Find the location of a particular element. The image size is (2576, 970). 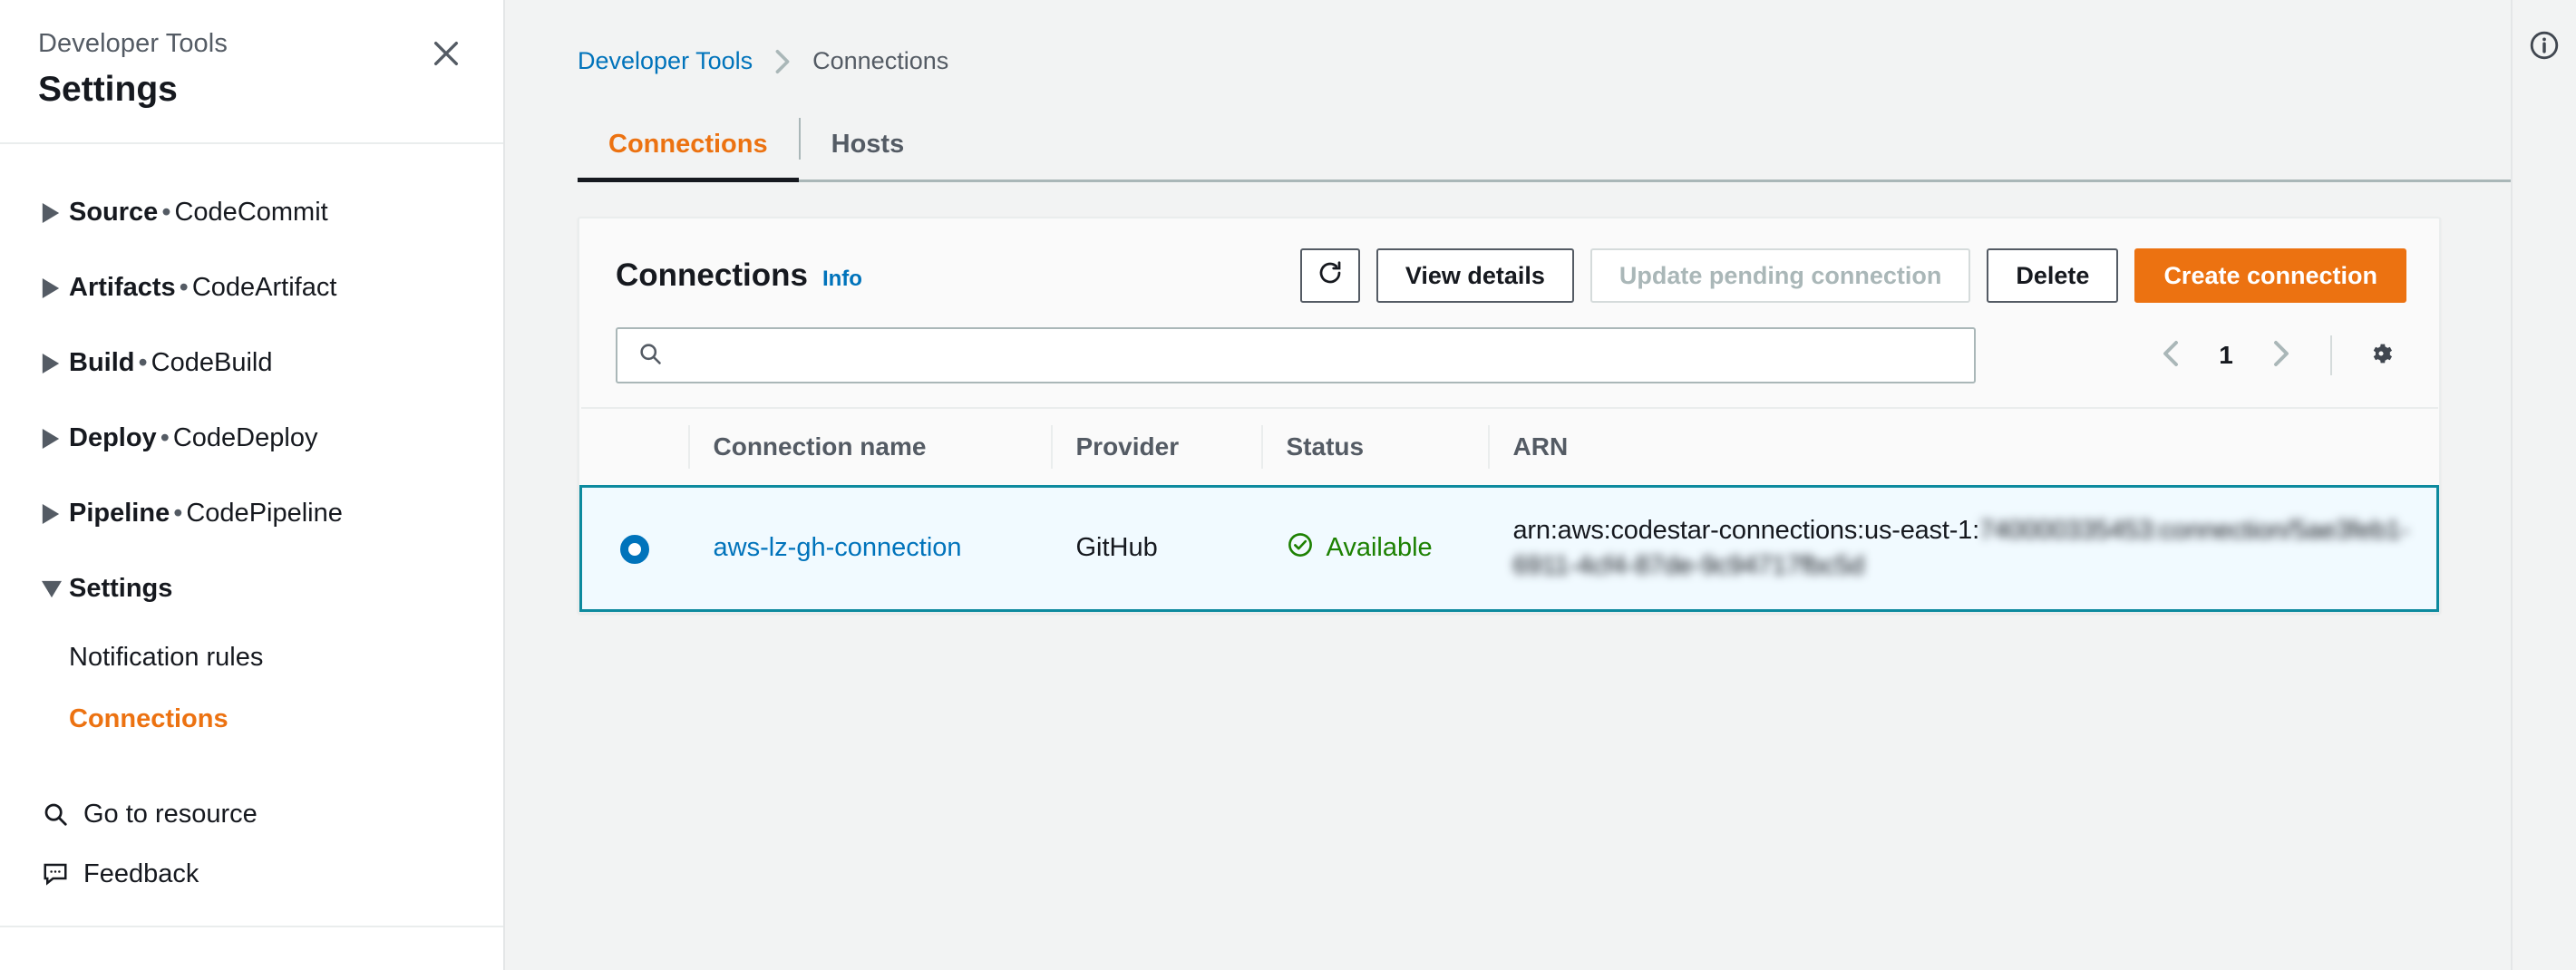

sidebar-group-deploy: Deploy • CodeDeploy is located at coordinates (251, 438).